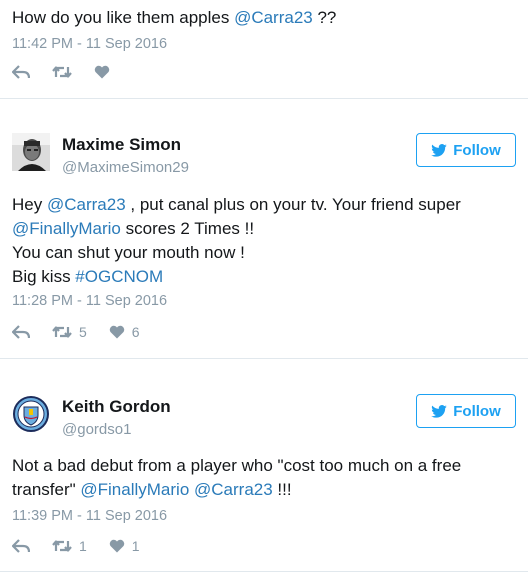 The height and width of the screenshot is (579, 528). I want to click on tweet-text-segment: You can shut your mouth now !, so click(128, 252).